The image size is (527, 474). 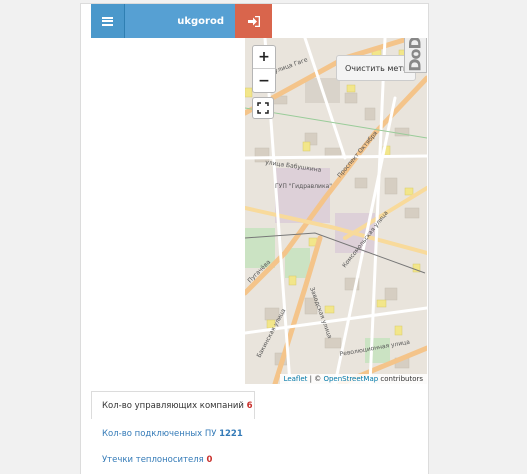 I want to click on fullscreen-icon, so click(x=263, y=108).